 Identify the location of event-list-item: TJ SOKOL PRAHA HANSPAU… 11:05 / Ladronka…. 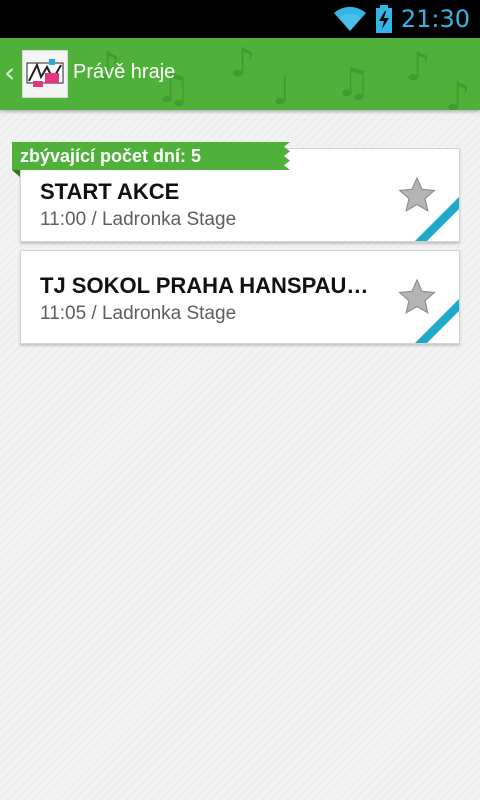
(240, 297).